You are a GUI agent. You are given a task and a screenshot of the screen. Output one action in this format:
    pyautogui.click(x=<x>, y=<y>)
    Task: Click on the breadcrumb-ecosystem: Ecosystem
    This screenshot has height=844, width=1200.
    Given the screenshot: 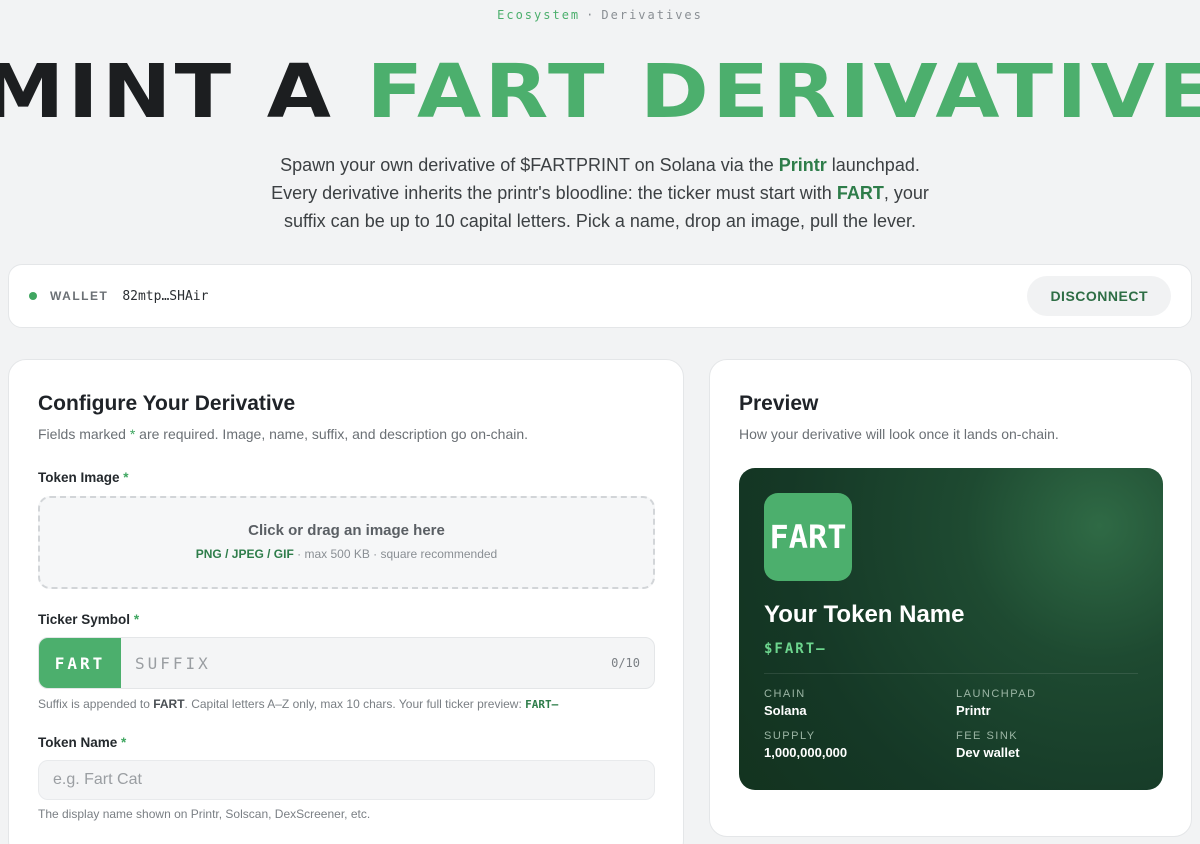 What is the action you would take?
    pyautogui.click(x=538, y=15)
    